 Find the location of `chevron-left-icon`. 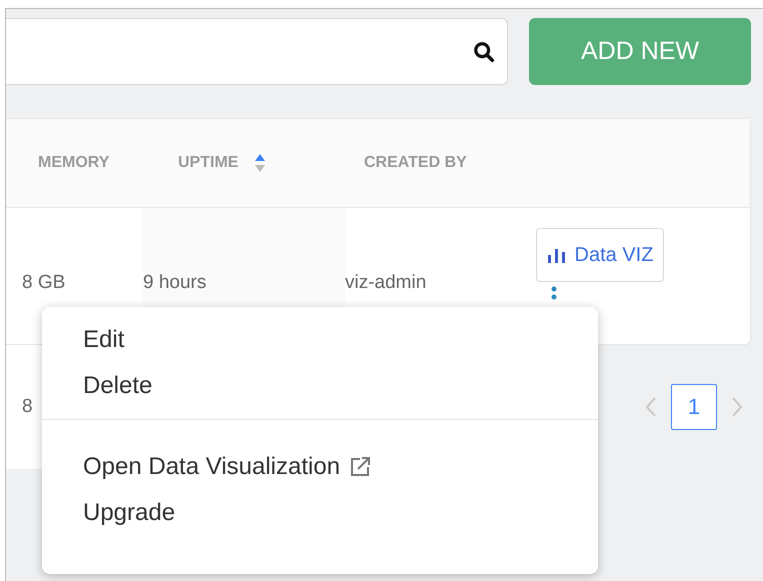

chevron-left-icon is located at coordinates (651, 407).